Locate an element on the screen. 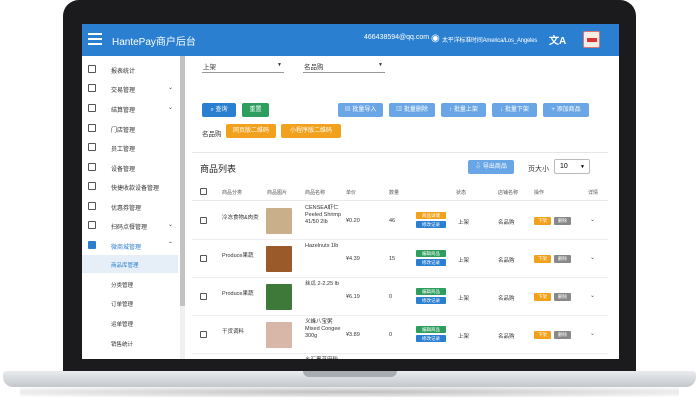 The height and width of the screenshot is (411, 699). sidebar-item-transactions: 交易管理 ⌄ is located at coordinates (130, 88).